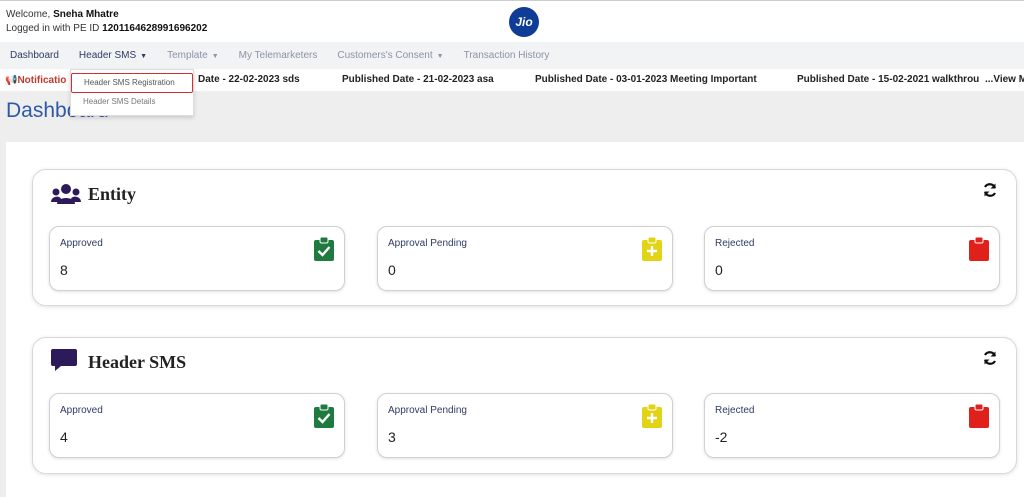 The width and height of the screenshot is (1024, 497). I want to click on logo-text: Jio, so click(524, 22).